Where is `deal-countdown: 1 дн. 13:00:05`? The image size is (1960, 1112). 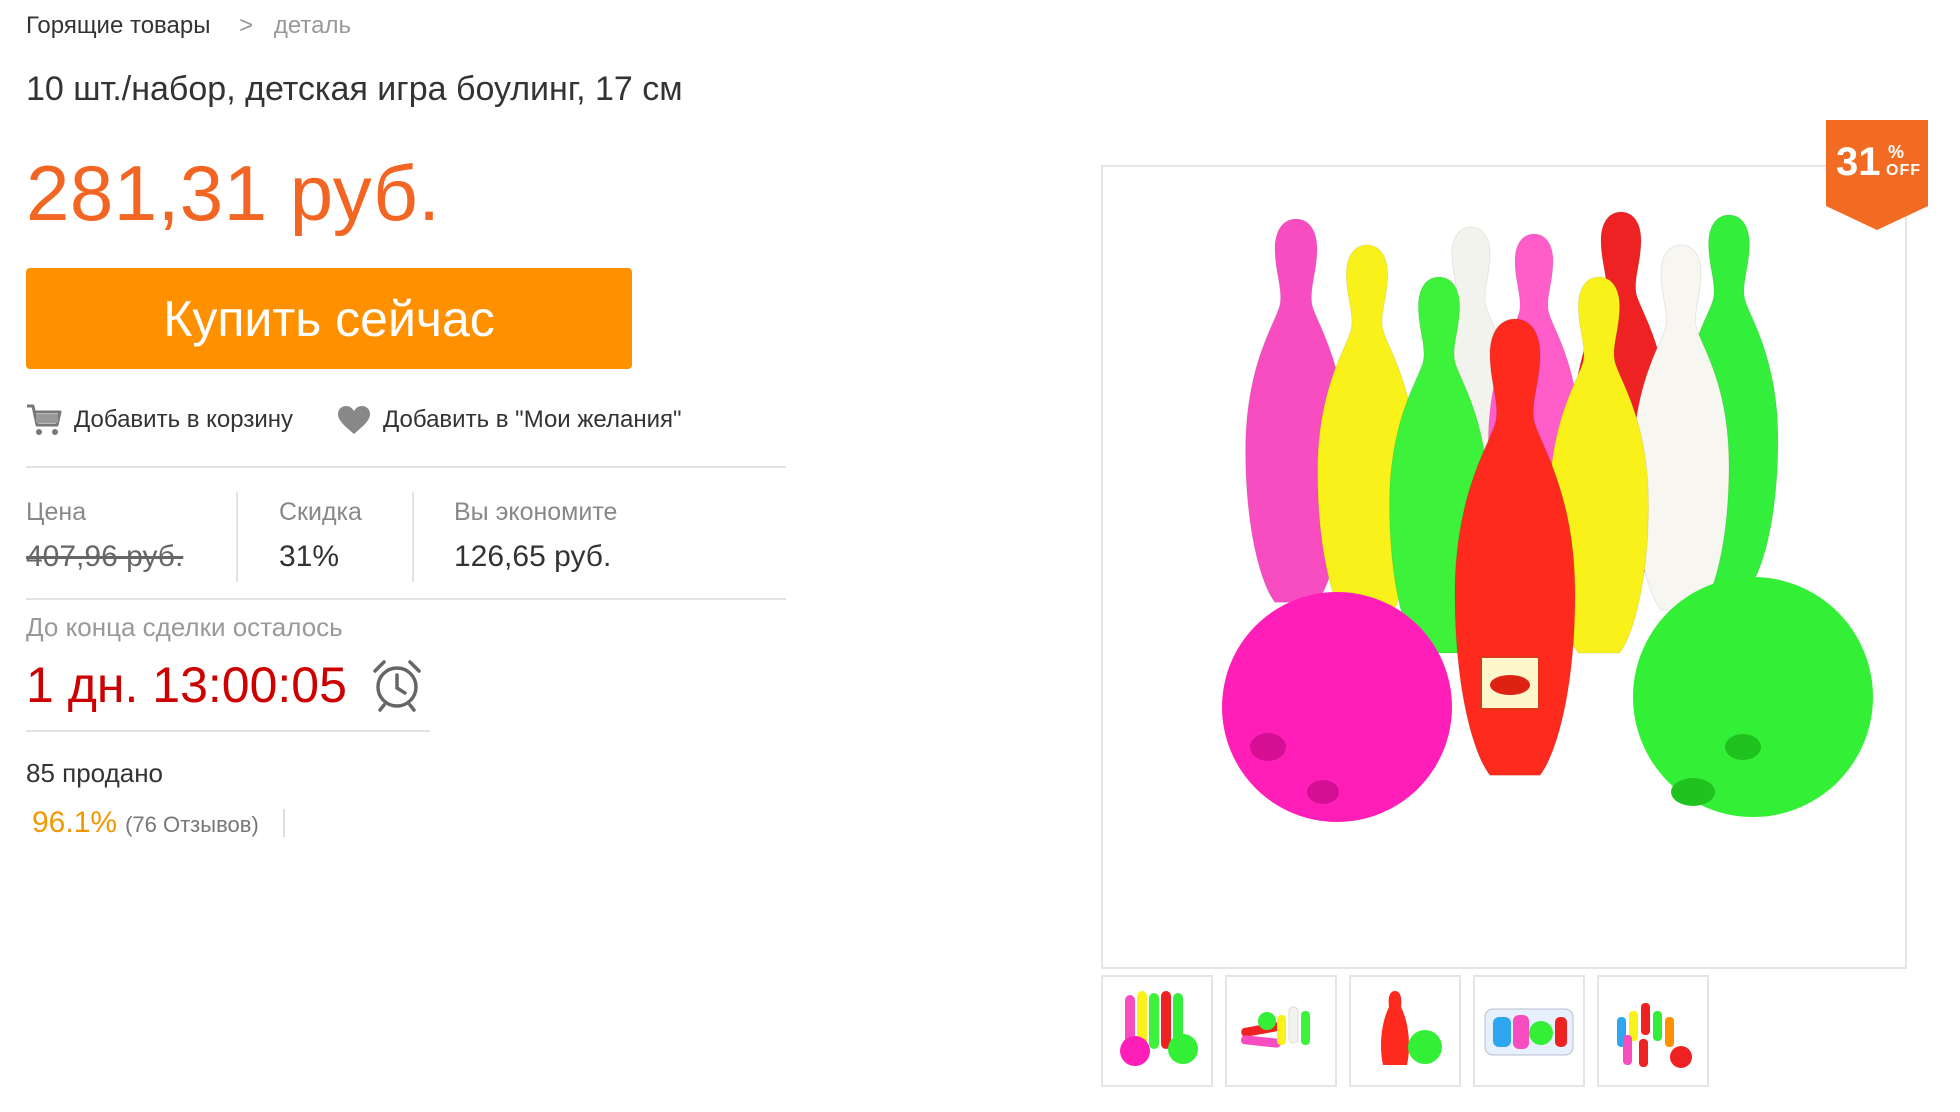 deal-countdown: 1 дн. 13:00:05 is located at coordinates (225, 685).